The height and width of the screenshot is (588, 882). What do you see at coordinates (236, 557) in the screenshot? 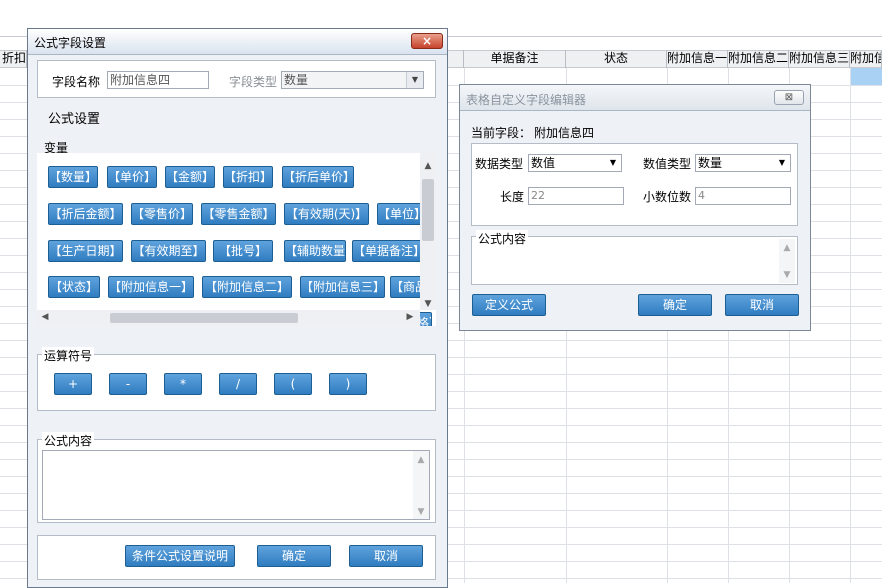
I see `dialog-button-bar: 条件公式设置说明 确定 取消` at bounding box center [236, 557].